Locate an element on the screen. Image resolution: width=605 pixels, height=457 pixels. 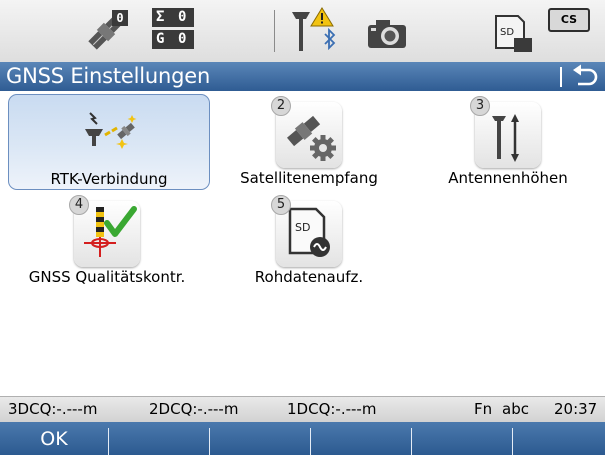
cs-badge: CS is located at coordinates (569, 20).